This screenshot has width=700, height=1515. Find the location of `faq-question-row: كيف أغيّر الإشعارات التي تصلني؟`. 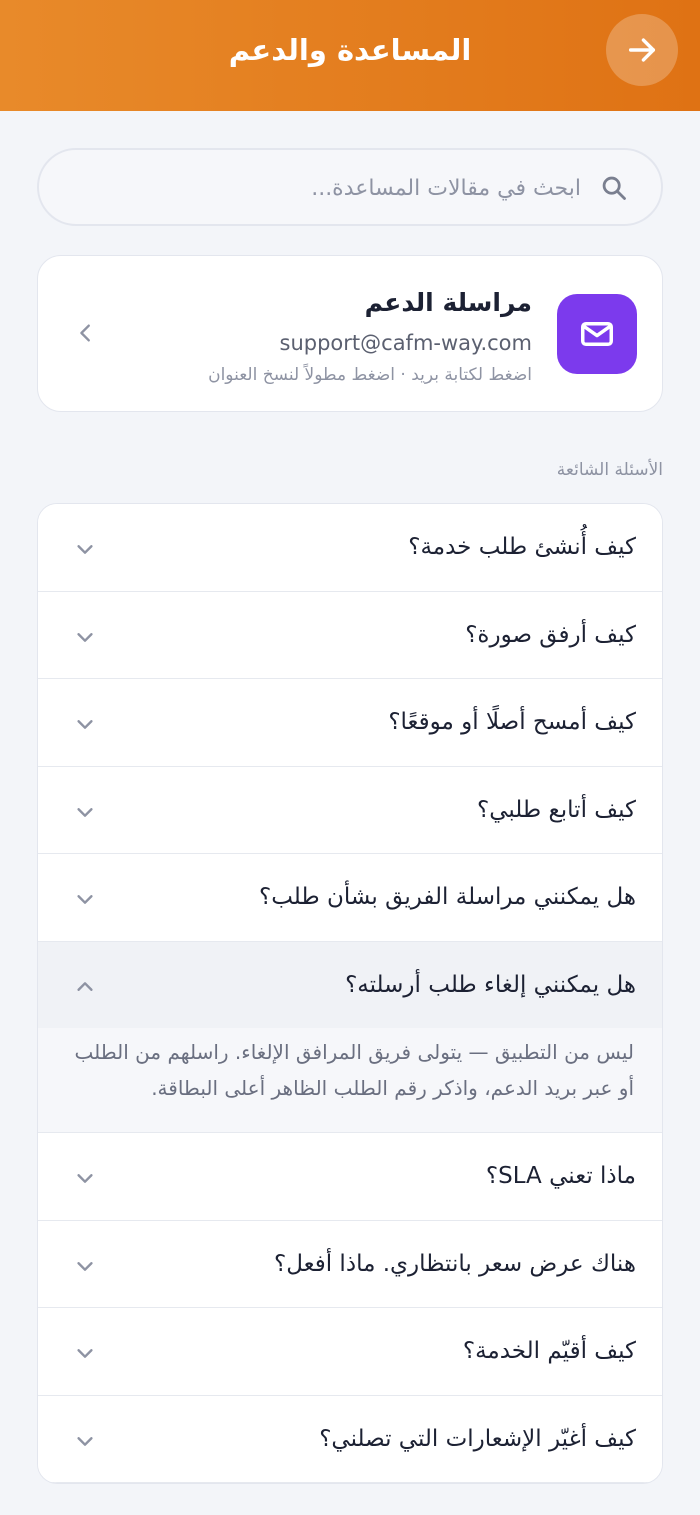

faq-question-row: كيف أغيّر الإشعارات التي تصلني؟ is located at coordinates (350, 1438).